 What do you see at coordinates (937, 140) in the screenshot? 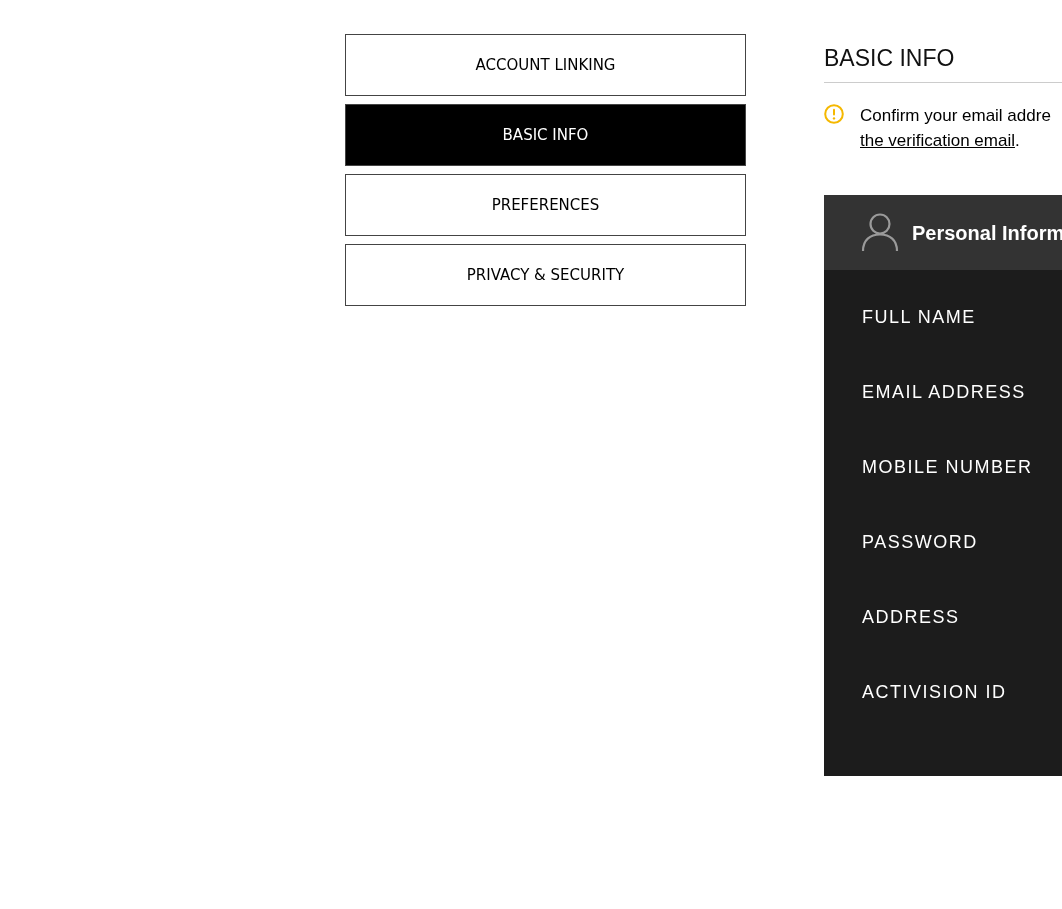
I see `verification-email-link: the verification email` at bounding box center [937, 140].